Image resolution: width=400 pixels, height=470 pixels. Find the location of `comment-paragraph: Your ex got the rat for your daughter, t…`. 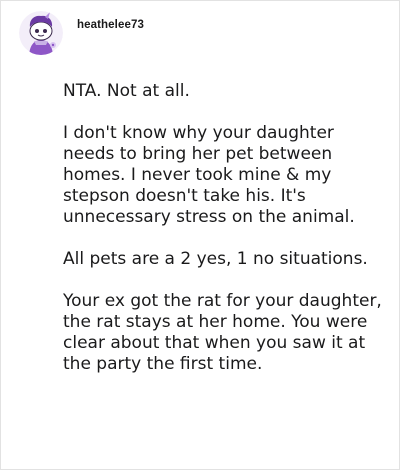

comment-paragraph: Your ex got the rat for your daughter, t… is located at coordinates (222, 332).